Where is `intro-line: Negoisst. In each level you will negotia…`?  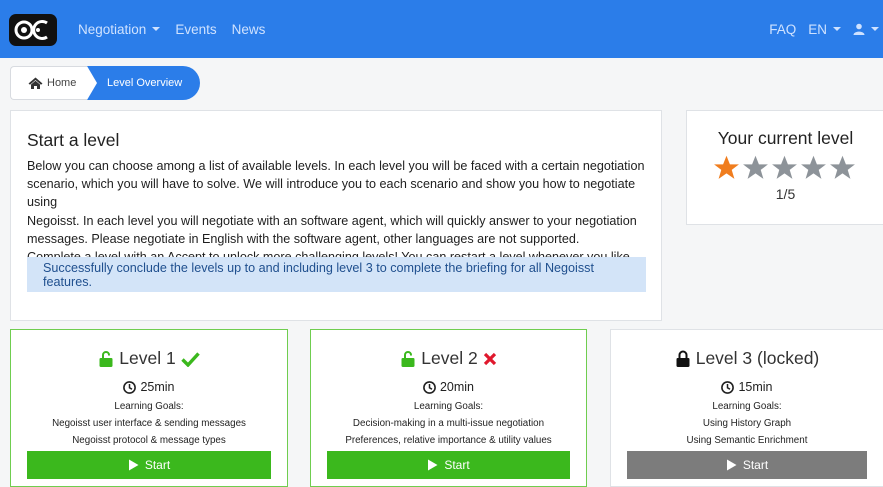 intro-line: Negoisst. In each level you will negotia… is located at coordinates (332, 220).